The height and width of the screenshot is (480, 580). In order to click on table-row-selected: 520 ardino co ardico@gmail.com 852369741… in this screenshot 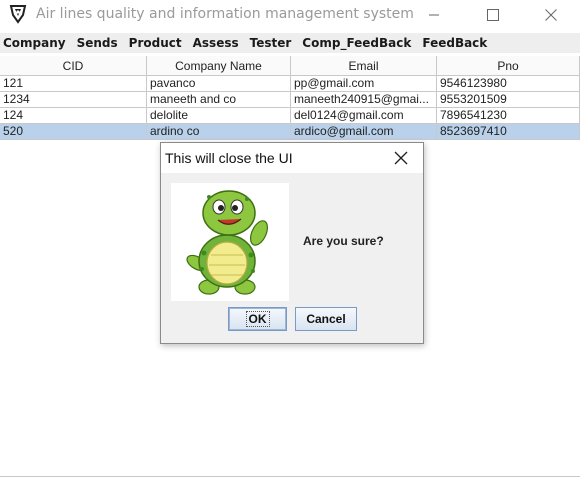, I will do `click(290, 132)`.